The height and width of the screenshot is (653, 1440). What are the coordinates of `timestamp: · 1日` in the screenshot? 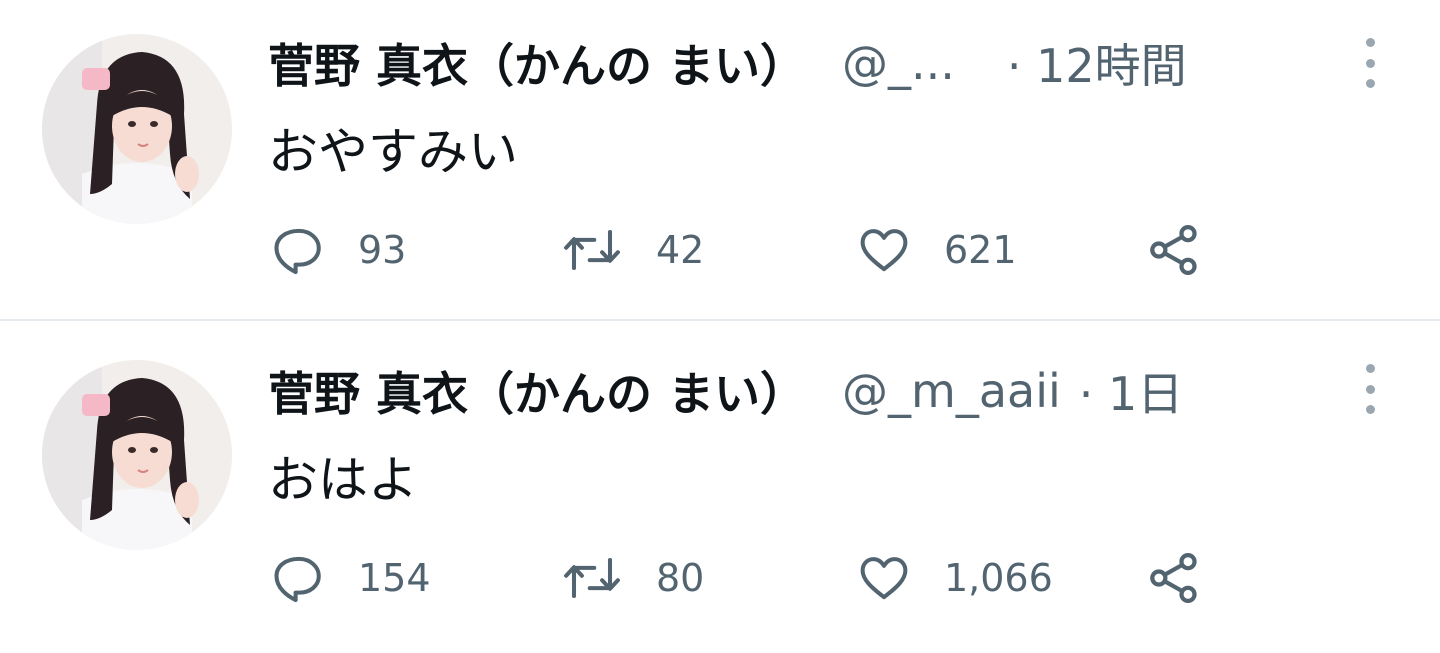 It's located at (1131, 391).